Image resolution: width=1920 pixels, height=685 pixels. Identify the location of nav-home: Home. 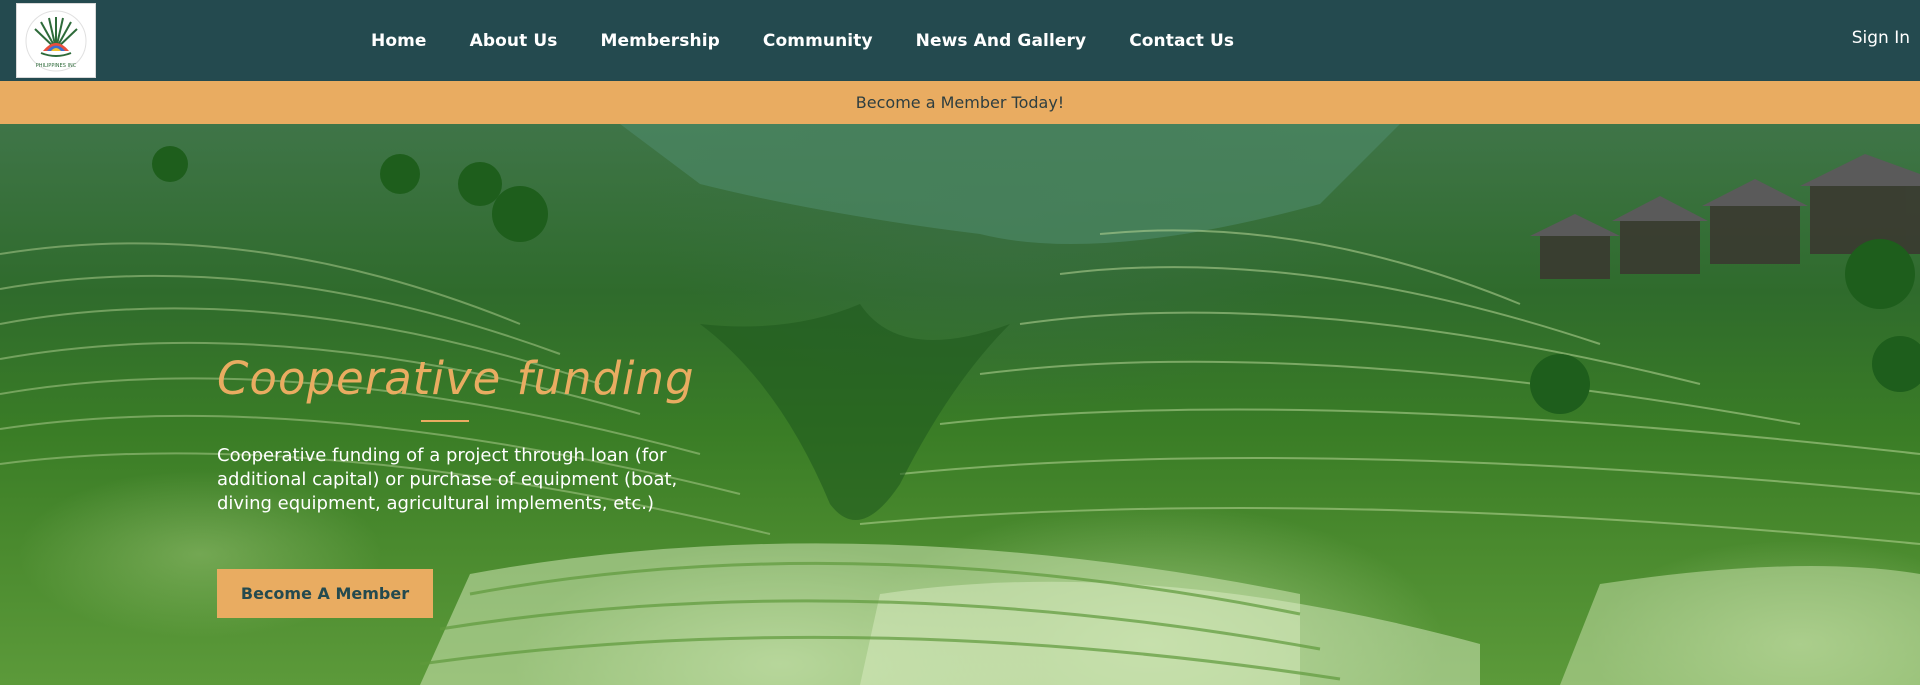
(399, 41).